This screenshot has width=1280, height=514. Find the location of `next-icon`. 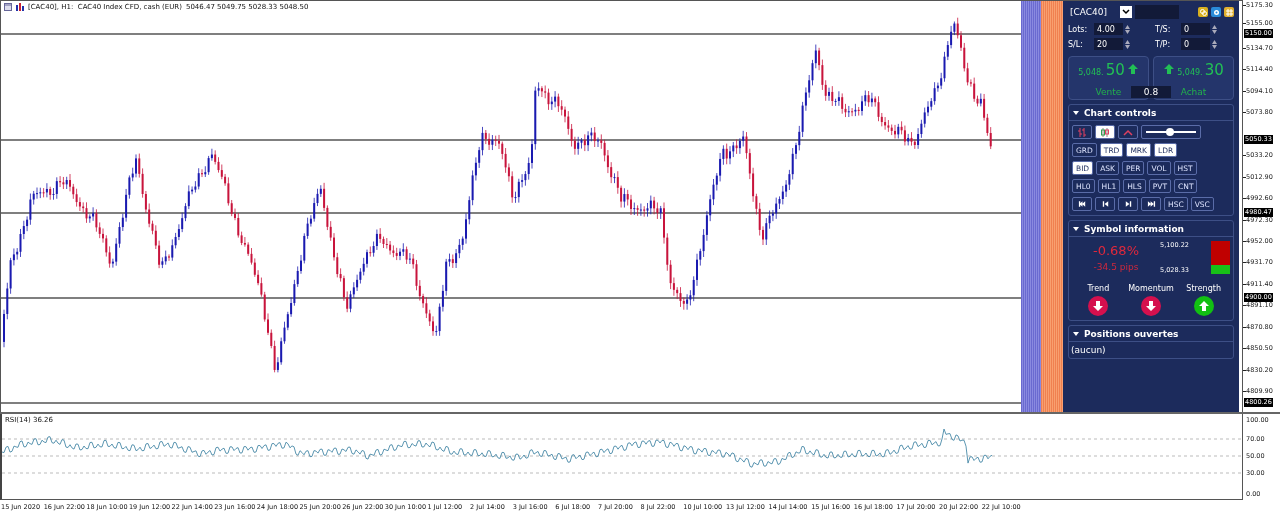

next-icon is located at coordinates (1128, 204).